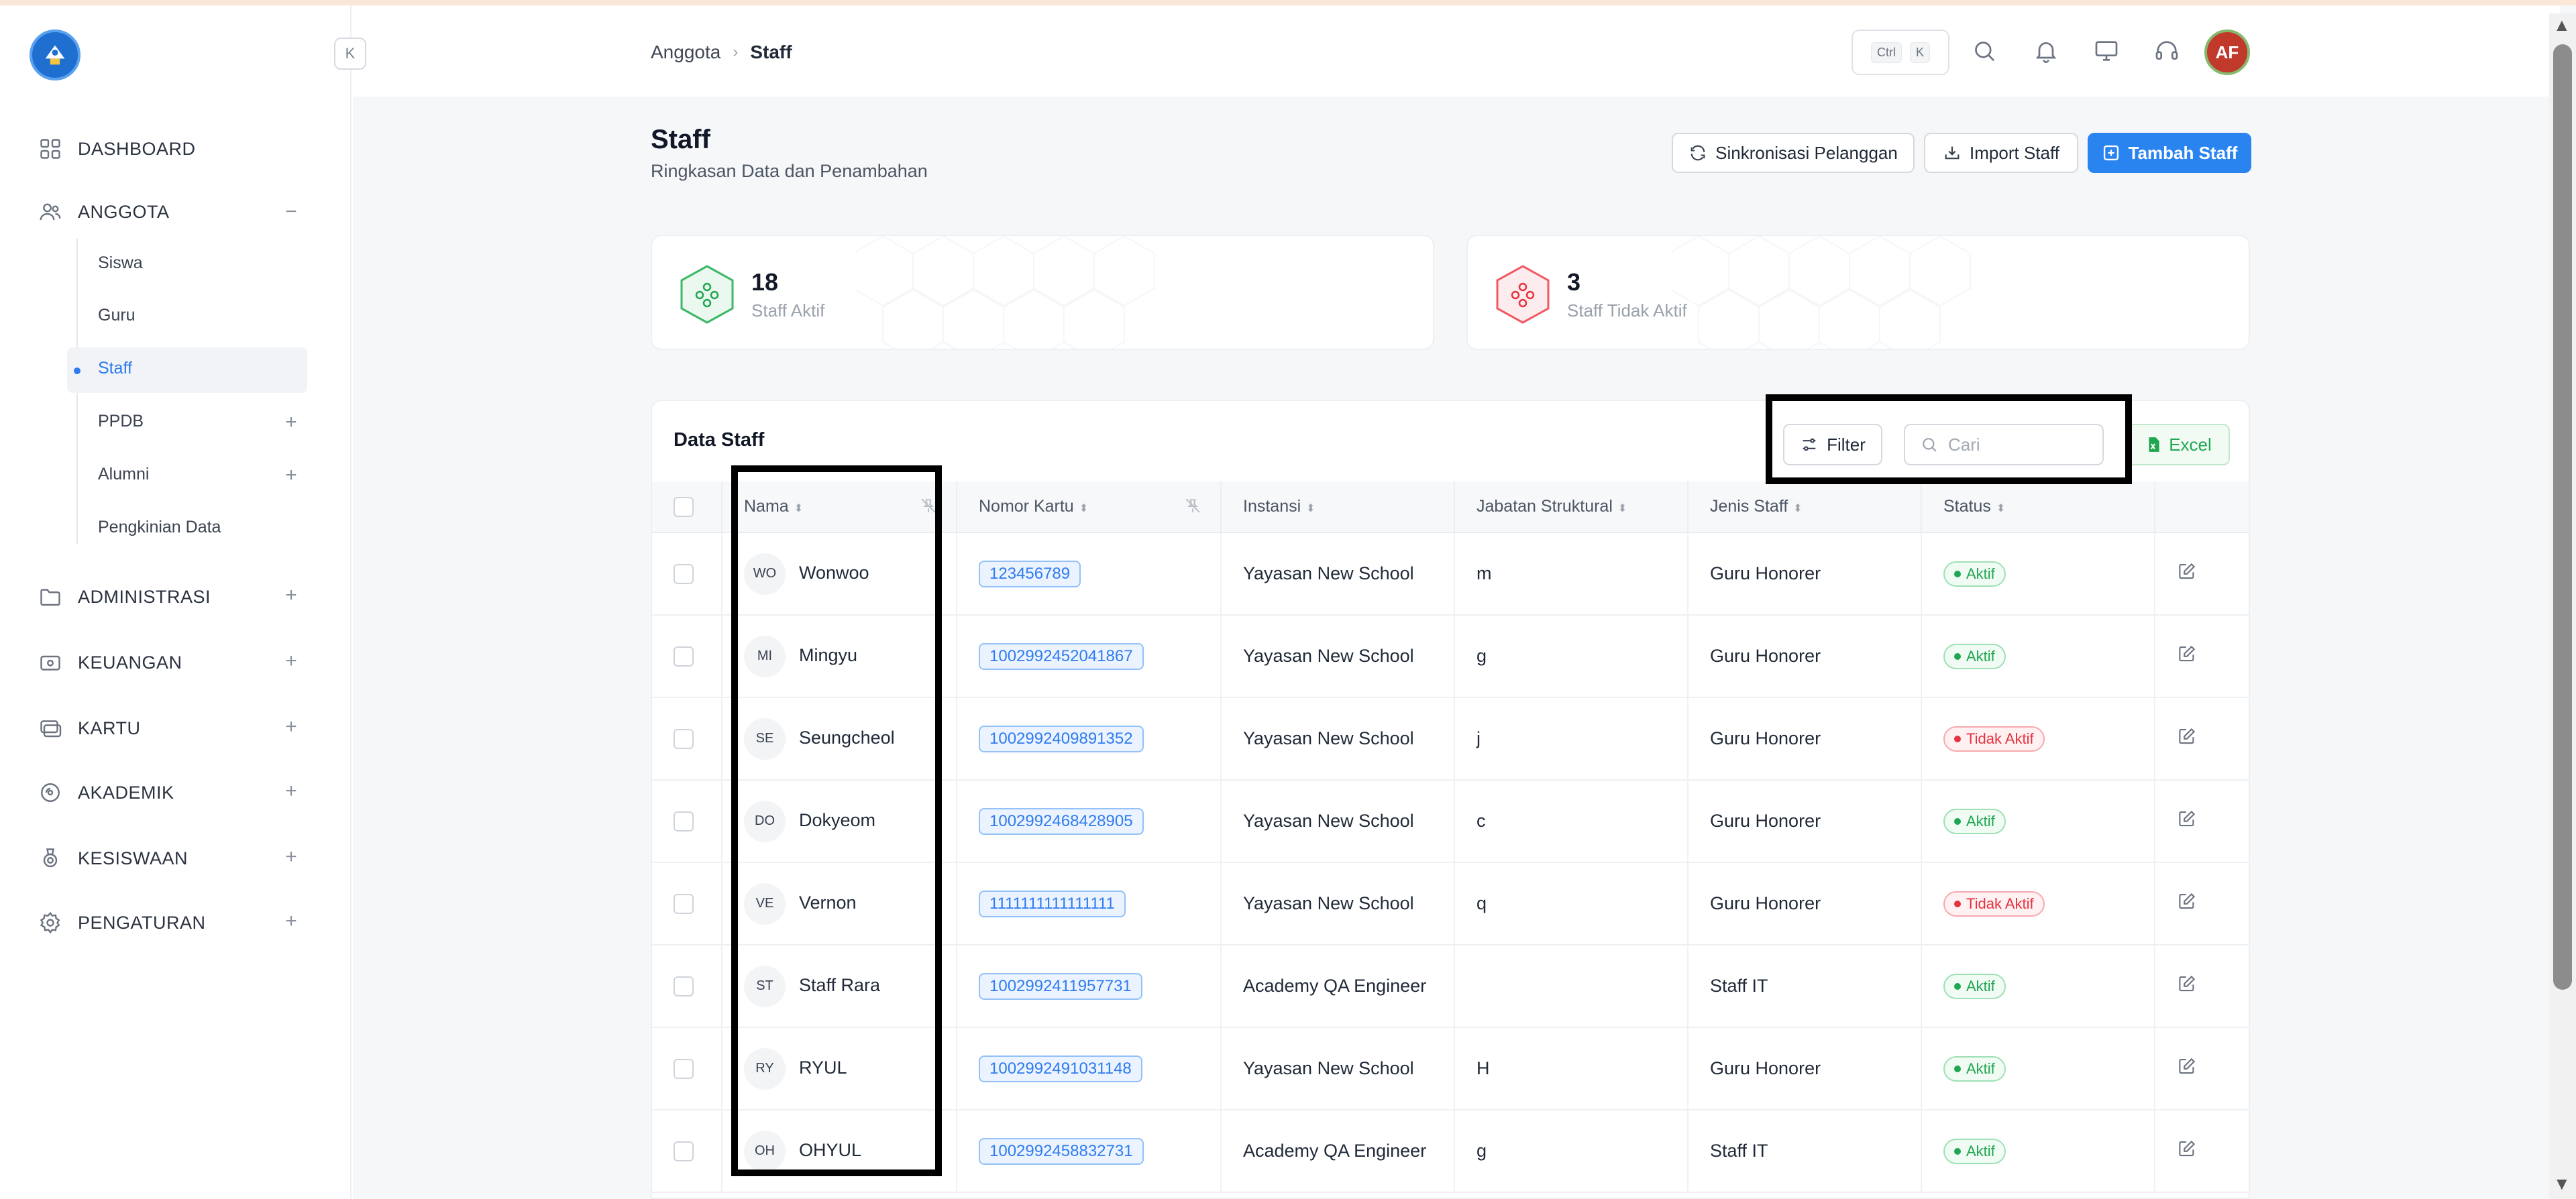  Describe the element at coordinates (828, 655) in the screenshot. I see `staff-name: Mingyu` at that location.